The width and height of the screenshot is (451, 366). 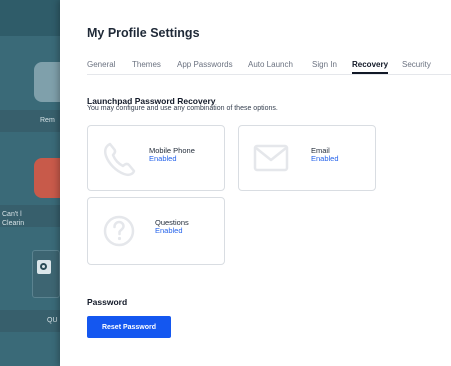 What do you see at coordinates (107, 302) in the screenshot?
I see `password-section-title: Password` at bounding box center [107, 302].